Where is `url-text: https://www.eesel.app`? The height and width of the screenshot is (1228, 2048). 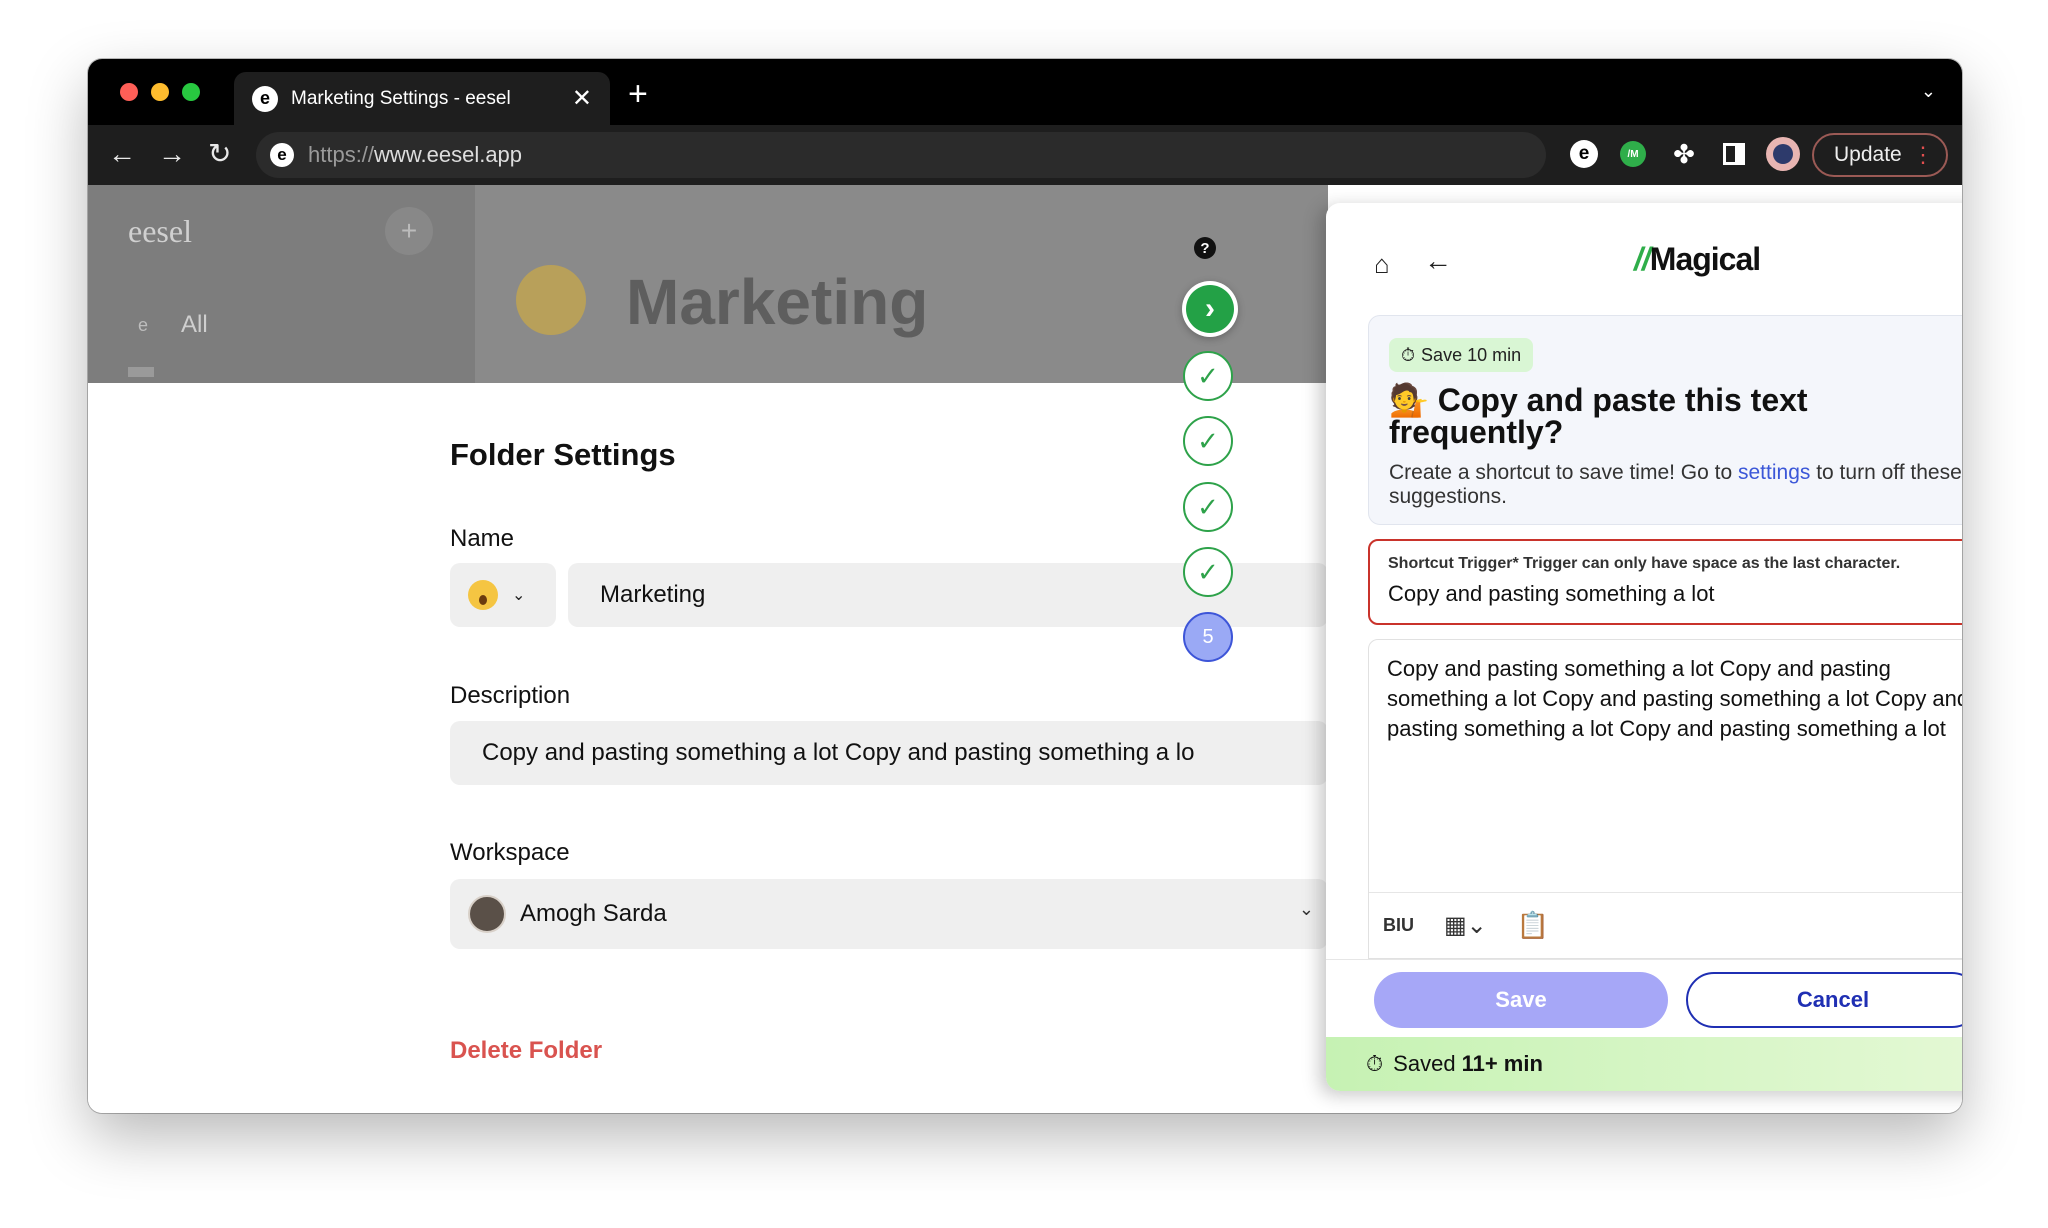 url-text: https://www.eesel.app is located at coordinates (415, 155).